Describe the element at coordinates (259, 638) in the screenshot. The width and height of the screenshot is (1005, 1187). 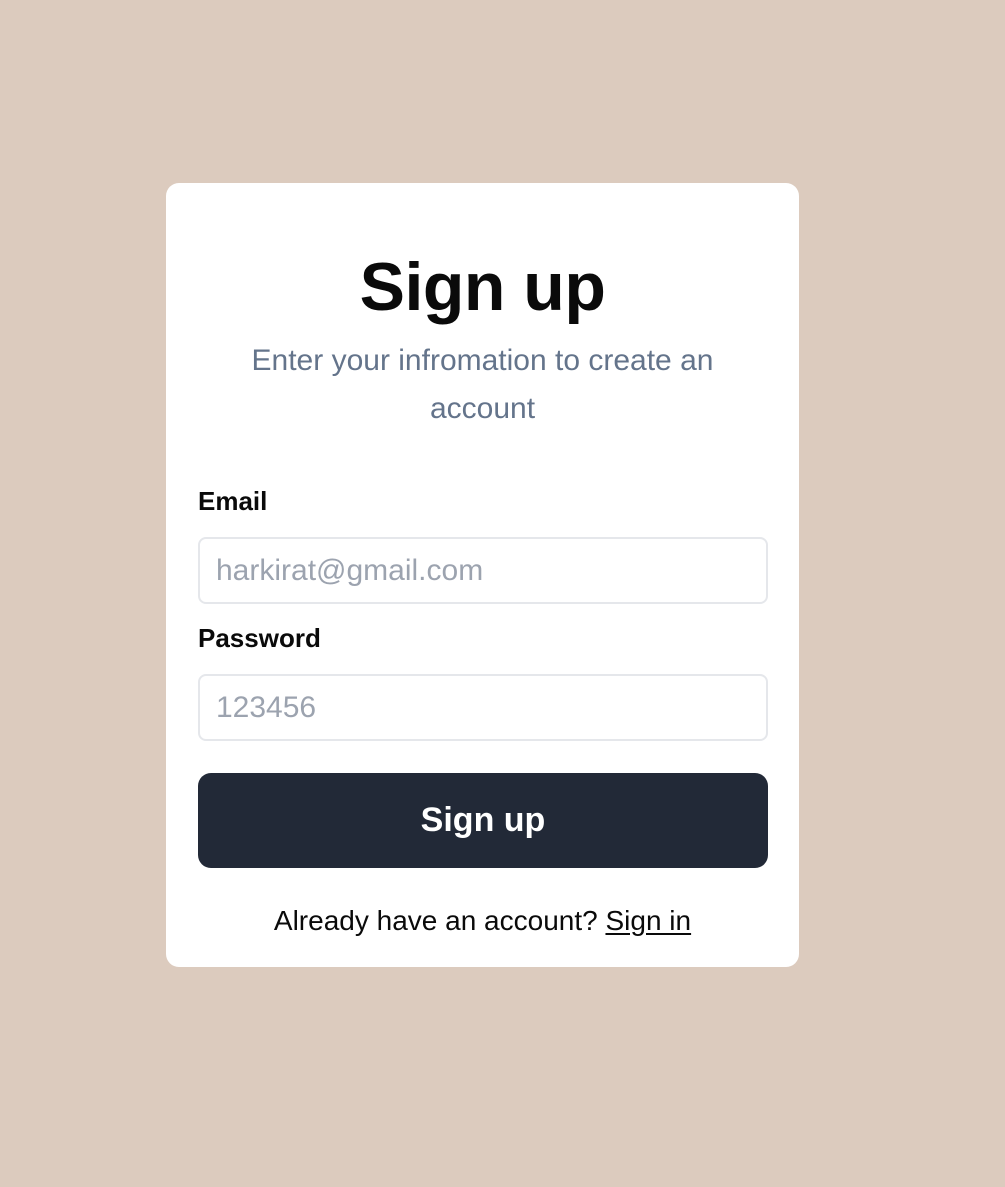
I see `password-label: Password` at that location.